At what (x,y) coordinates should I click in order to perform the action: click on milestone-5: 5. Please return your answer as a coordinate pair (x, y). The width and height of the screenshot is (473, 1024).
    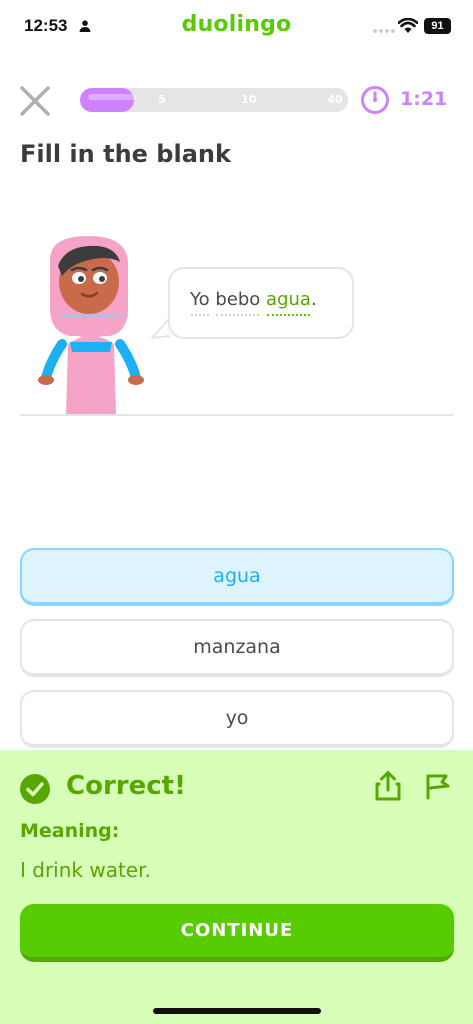
    Looking at the image, I should click on (162, 100).